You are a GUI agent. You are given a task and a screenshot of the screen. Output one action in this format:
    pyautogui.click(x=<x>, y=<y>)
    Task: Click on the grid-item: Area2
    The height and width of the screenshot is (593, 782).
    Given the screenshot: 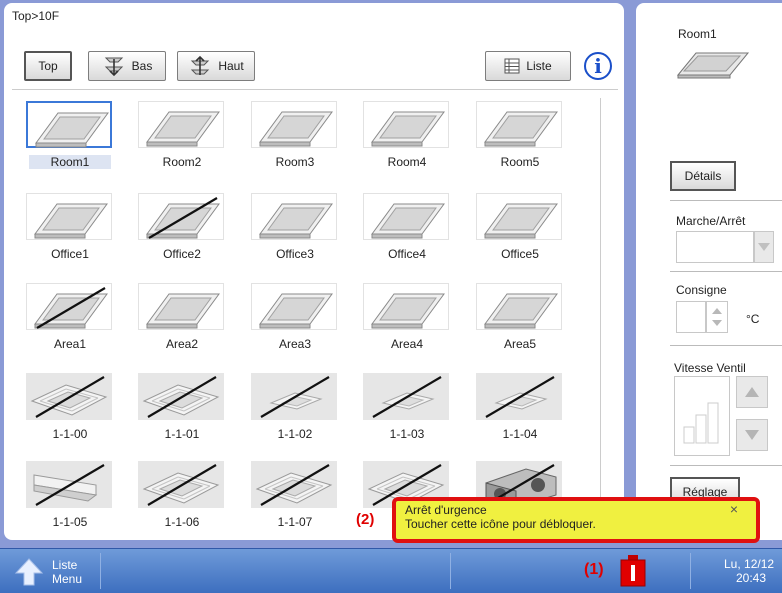 What is the action you would take?
    pyautogui.click(x=182, y=321)
    